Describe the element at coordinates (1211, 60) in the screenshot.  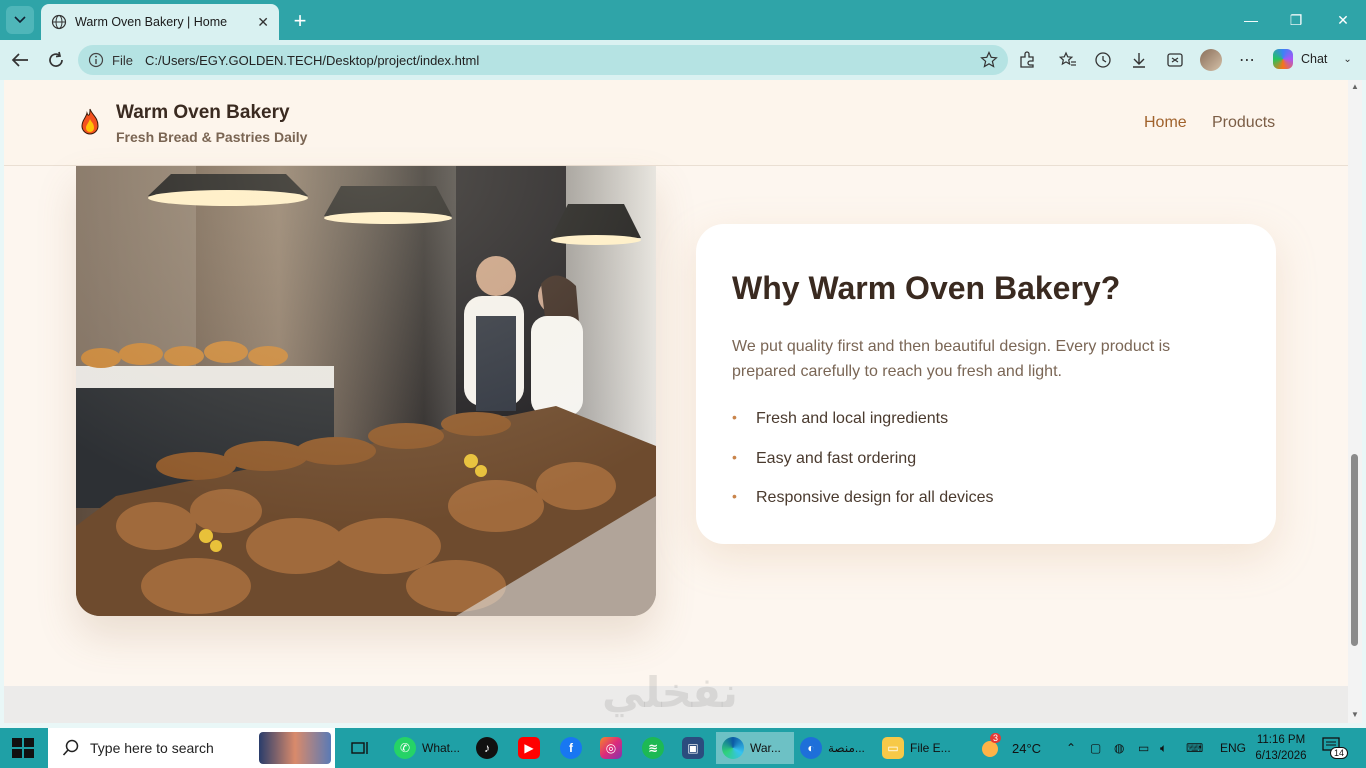
I see `profile-avatar` at that location.